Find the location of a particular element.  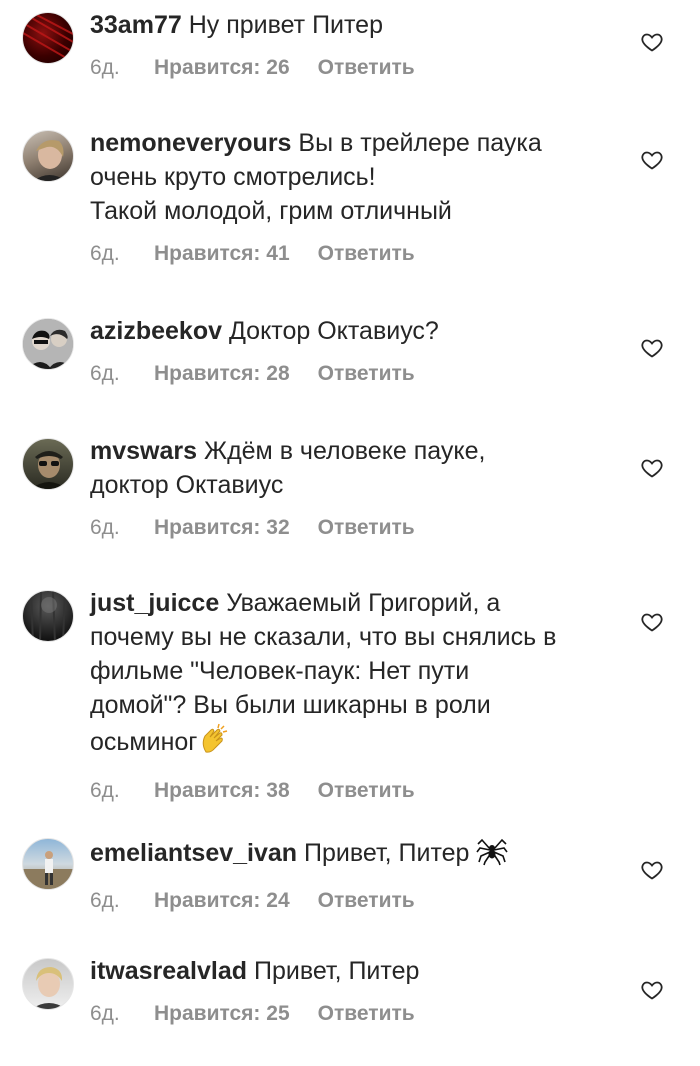

clapping-hands-emoji is located at coordinates (214, 743).